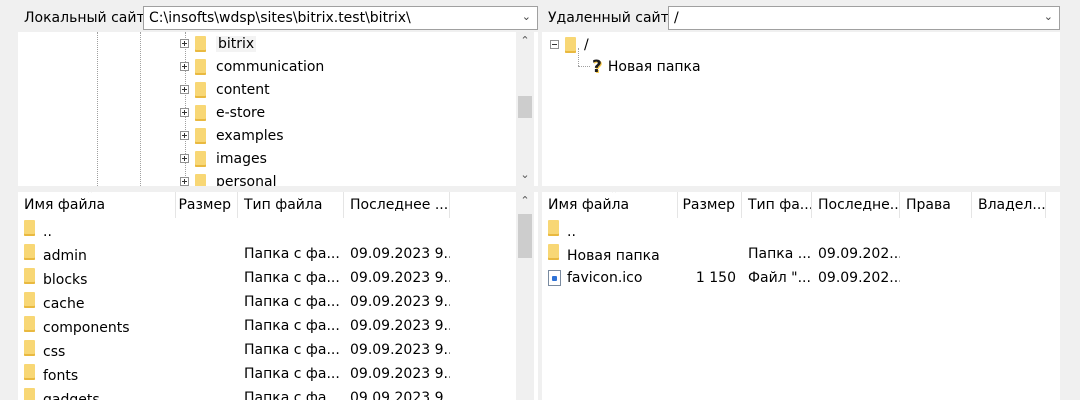  What do you see at coordinates (554, 278) in the screenshot?
I see `file-icon` at bounding box center [554, 278].